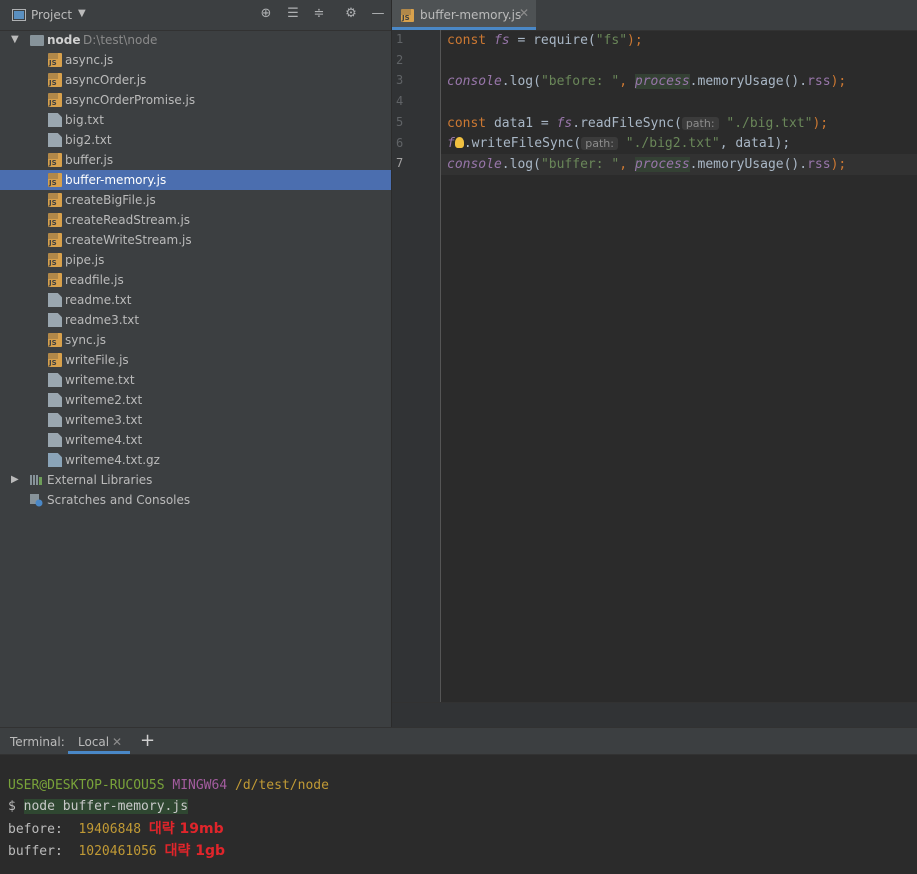 The image size is (917, 874). I want to click on root-folder-path: D:\test\node, so click(120, 40).